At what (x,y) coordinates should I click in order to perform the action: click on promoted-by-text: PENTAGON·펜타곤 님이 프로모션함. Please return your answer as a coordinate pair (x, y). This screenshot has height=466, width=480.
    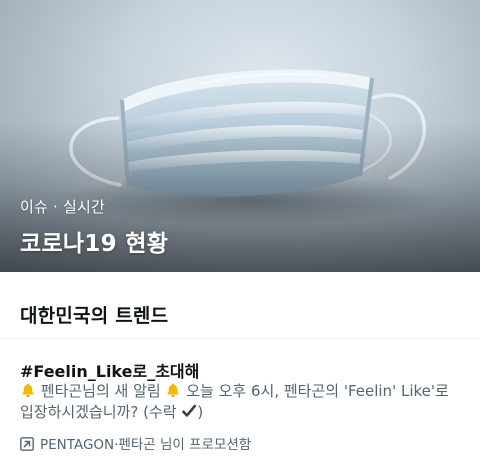
    Looking at the image, I should click on (146, 445).